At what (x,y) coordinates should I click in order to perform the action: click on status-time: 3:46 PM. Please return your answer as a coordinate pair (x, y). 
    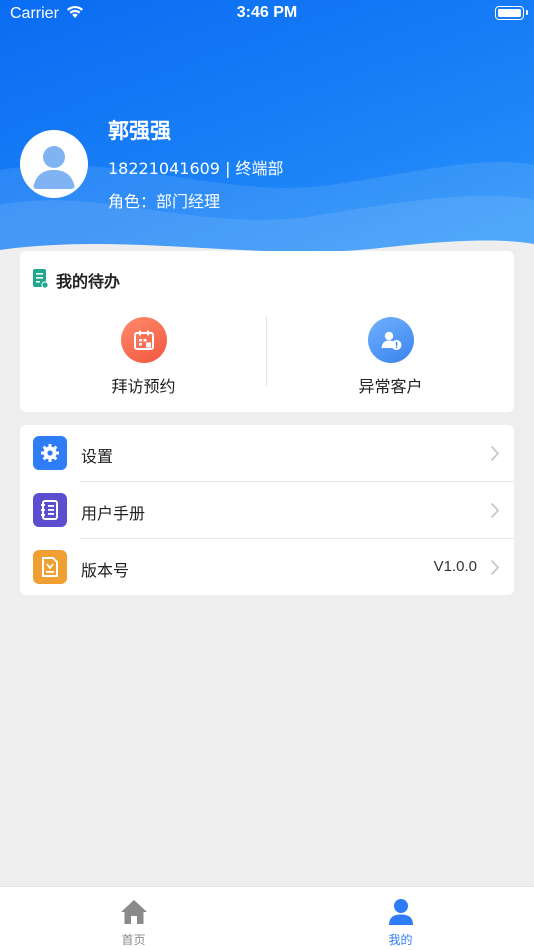
    Looking at the image, I should click on (267, 12).